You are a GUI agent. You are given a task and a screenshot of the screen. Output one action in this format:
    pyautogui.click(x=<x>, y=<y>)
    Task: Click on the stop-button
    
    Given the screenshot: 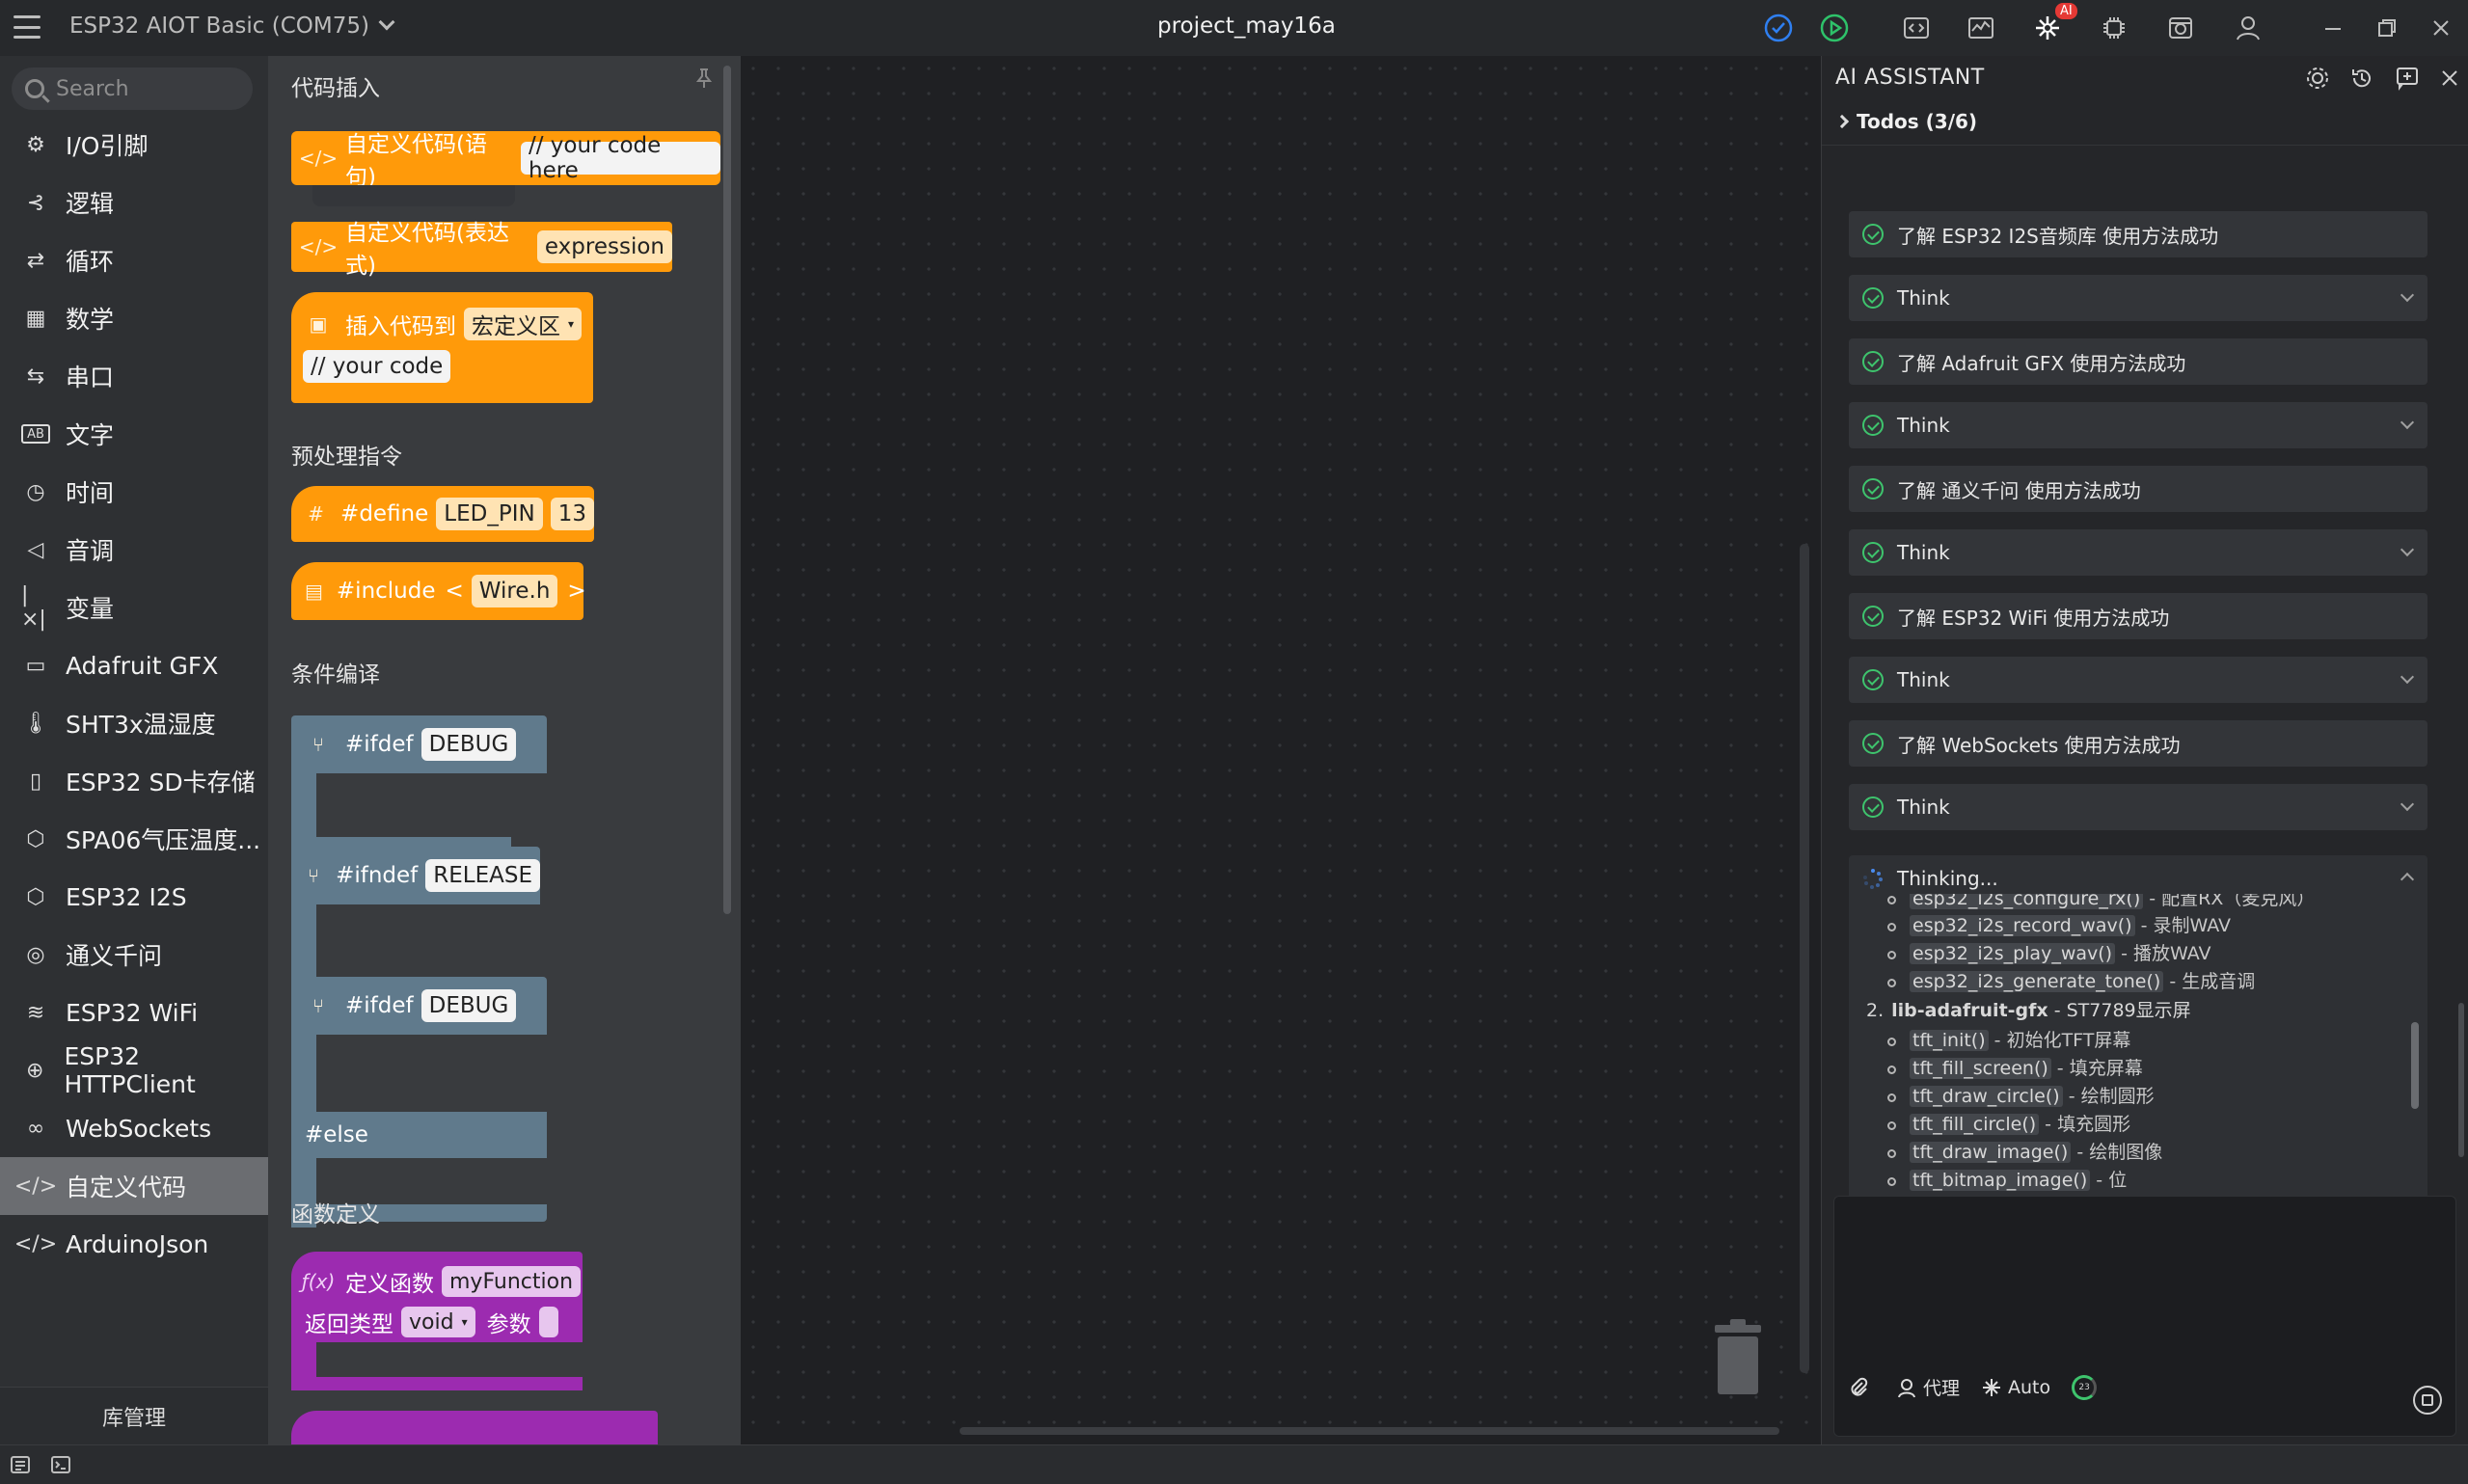 What is the action you would take?
    pyautogui.click(x=2427, y=1400)
    